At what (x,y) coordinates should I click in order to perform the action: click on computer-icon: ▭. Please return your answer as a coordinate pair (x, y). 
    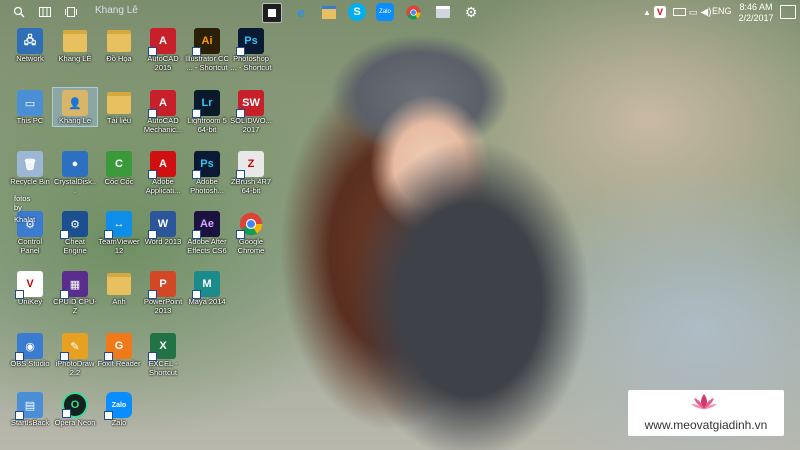
    Looking at the image, I should click on (30, 103).